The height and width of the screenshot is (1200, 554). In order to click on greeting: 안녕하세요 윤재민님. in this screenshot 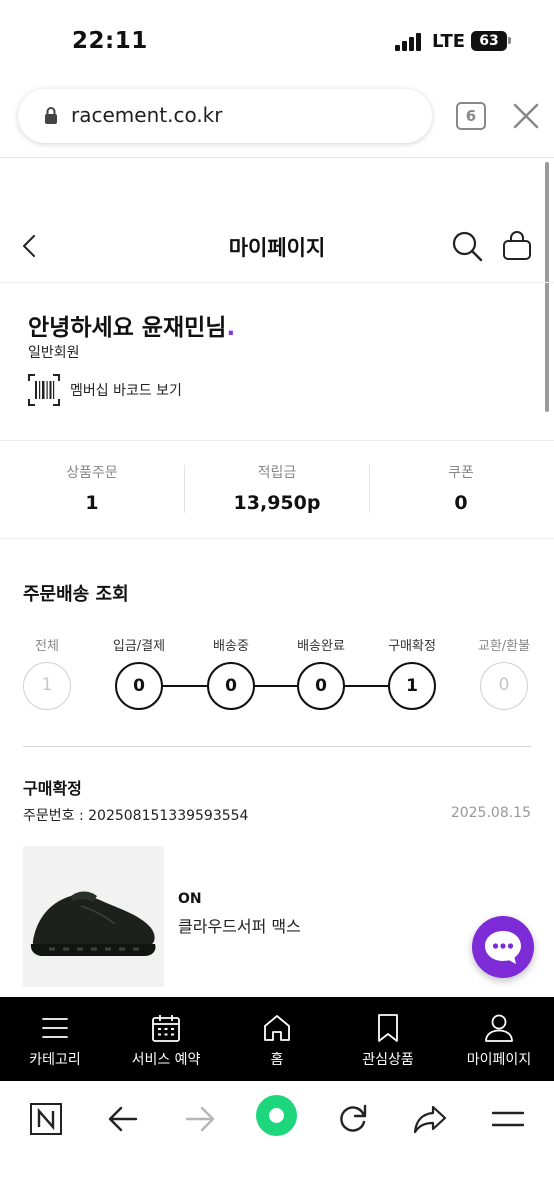, I will do `click(131, 325)`.